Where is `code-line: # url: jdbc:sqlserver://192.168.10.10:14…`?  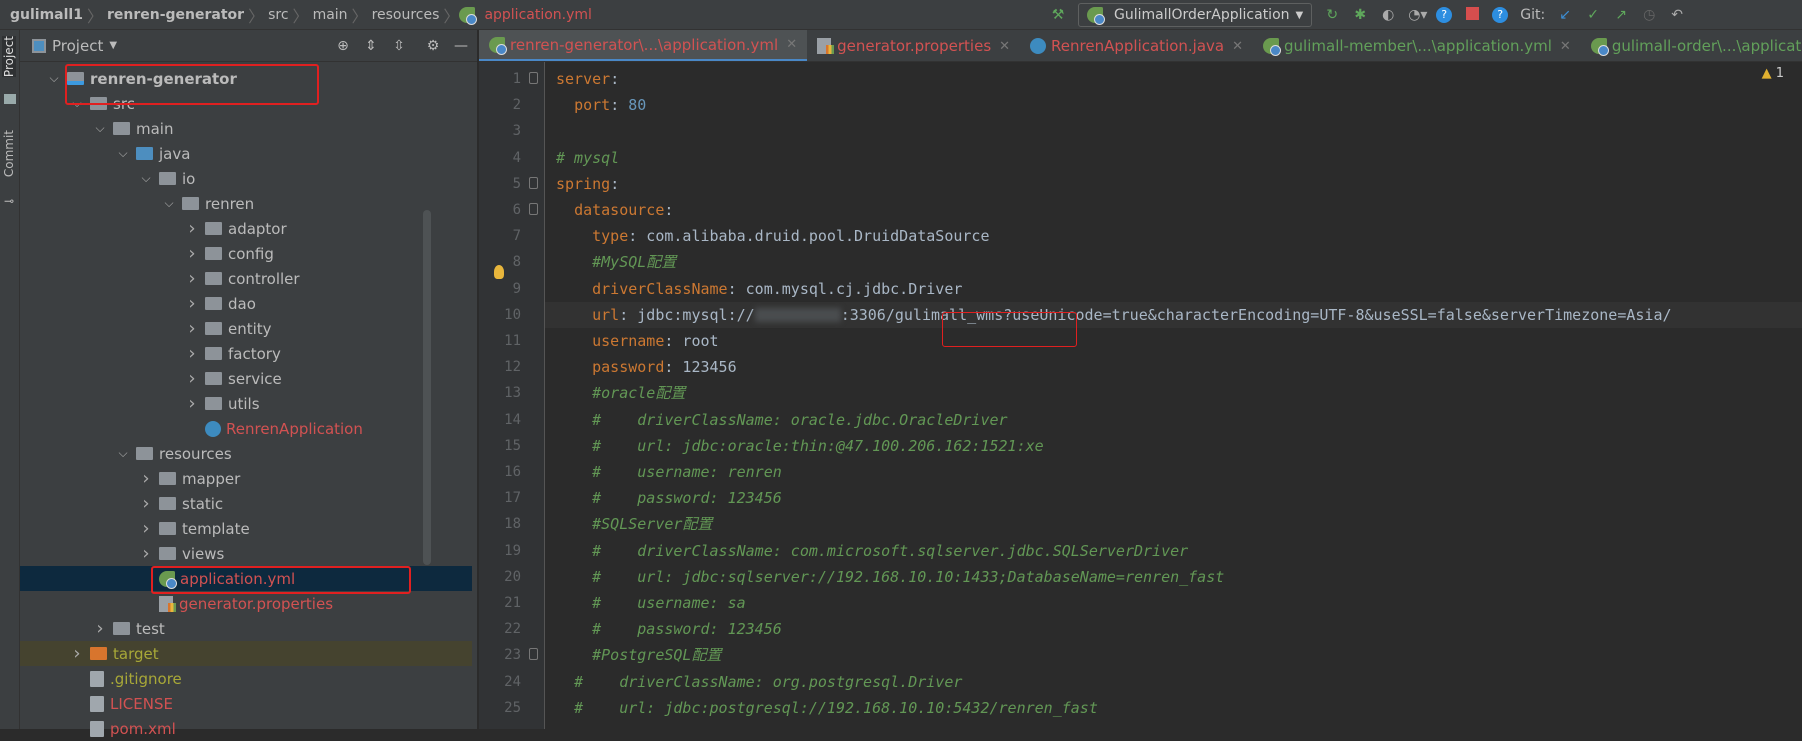 code-line: # url: jdbc:sqlserver://192.168.10.10:14… is located at coordinates (1179, 577).